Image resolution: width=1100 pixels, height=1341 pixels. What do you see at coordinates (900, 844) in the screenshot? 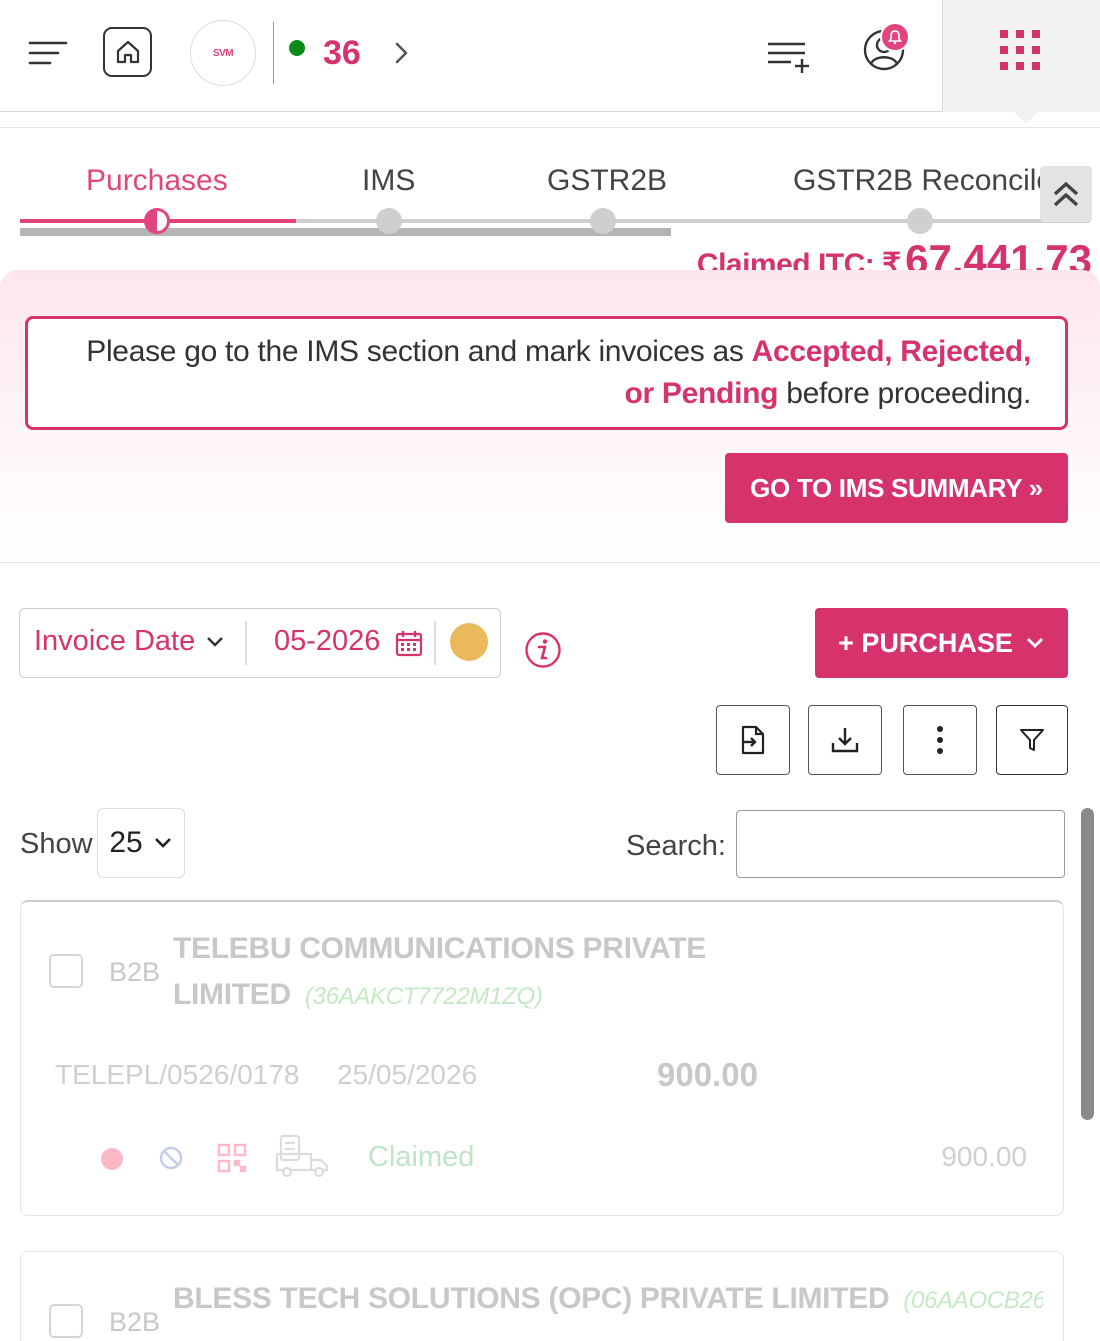
I see `search-input` at bounding box center [900, 844].